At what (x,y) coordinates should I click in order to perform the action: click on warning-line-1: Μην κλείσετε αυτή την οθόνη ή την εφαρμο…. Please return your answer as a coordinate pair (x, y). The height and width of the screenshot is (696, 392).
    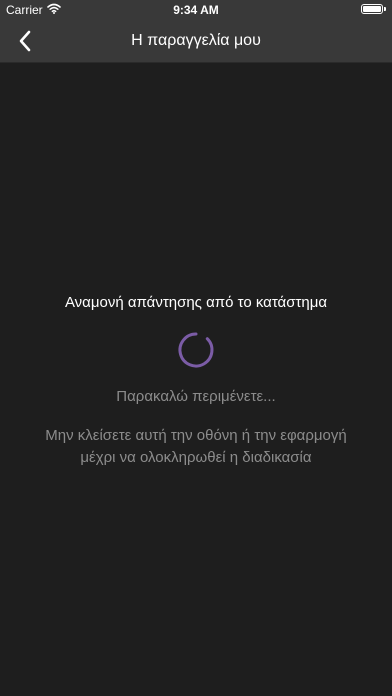
    Looking at the image, I should click on (196, 435).